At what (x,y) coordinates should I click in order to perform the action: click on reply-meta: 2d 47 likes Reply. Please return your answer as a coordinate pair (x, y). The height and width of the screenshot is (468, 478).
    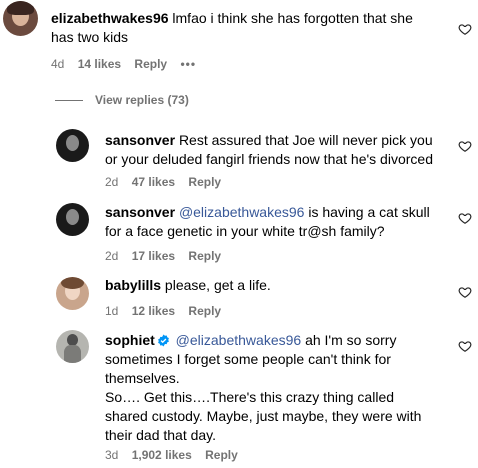
    Looking at the image, I should click on (168, 182).